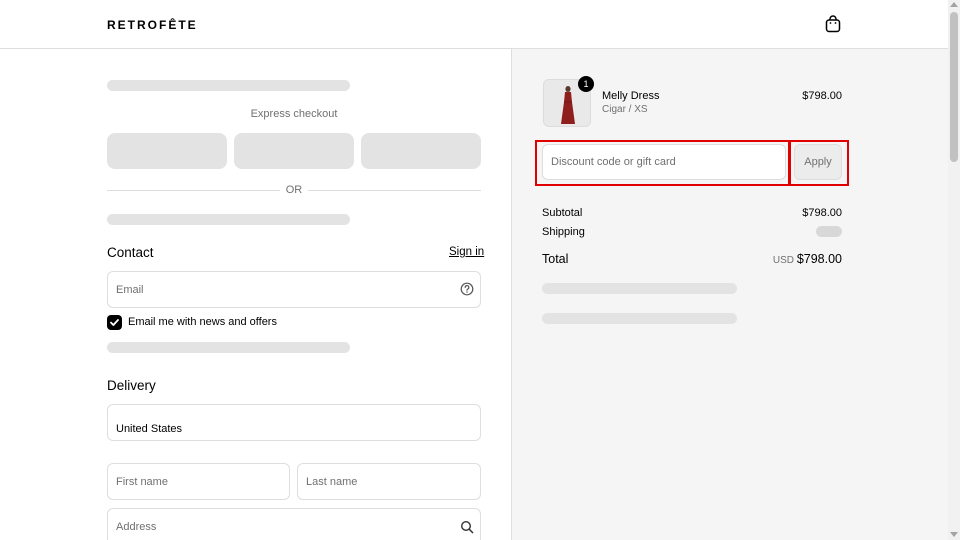 This screenshot has height=540, width=960. I want to click on scroll-down-arrow-icon, so click(954, 534).